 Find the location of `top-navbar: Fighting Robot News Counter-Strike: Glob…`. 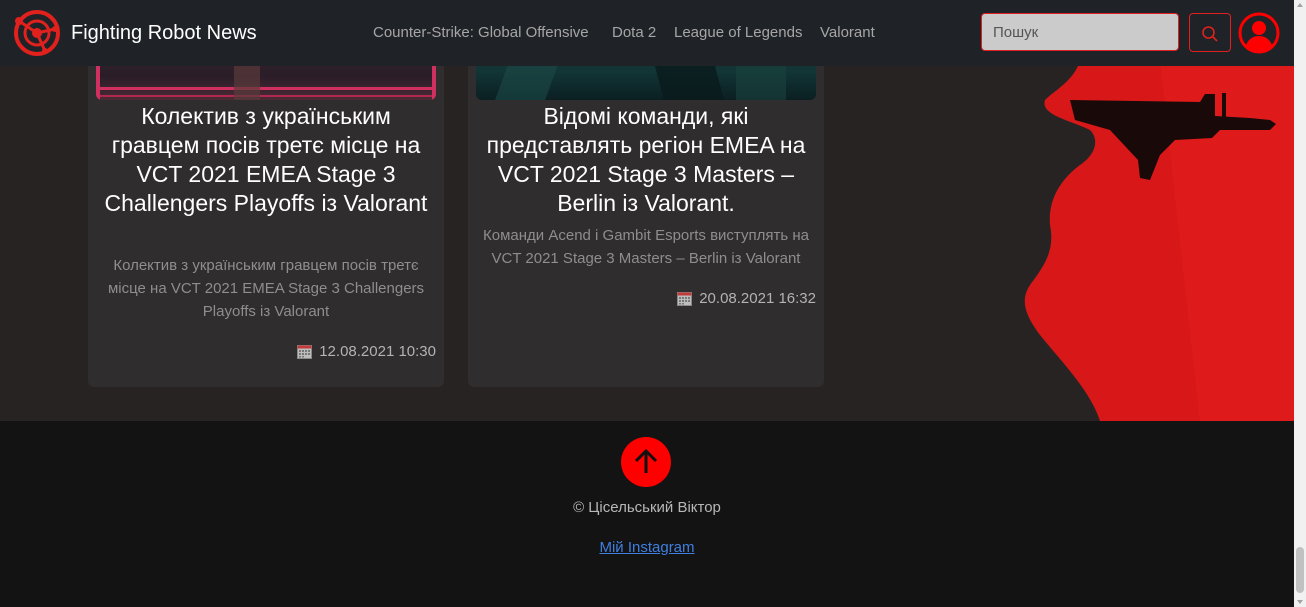

top-navbar: Fighting Robot News Counter-Strike: Glob… is located at coordinates (647, 33).